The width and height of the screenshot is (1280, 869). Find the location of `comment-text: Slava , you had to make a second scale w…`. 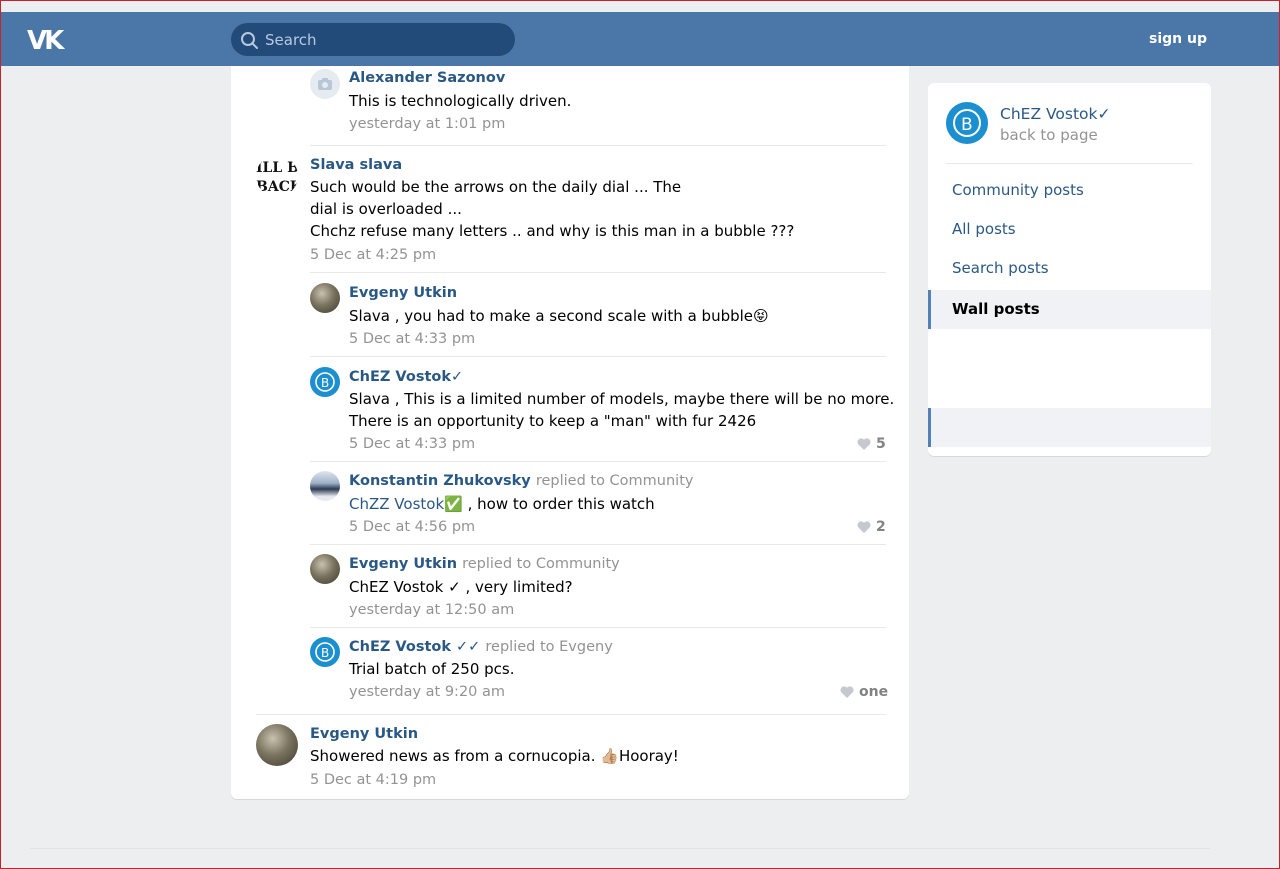

comment-text: Slava , you had to make a second scale w… is located at coordinates (559, 316).